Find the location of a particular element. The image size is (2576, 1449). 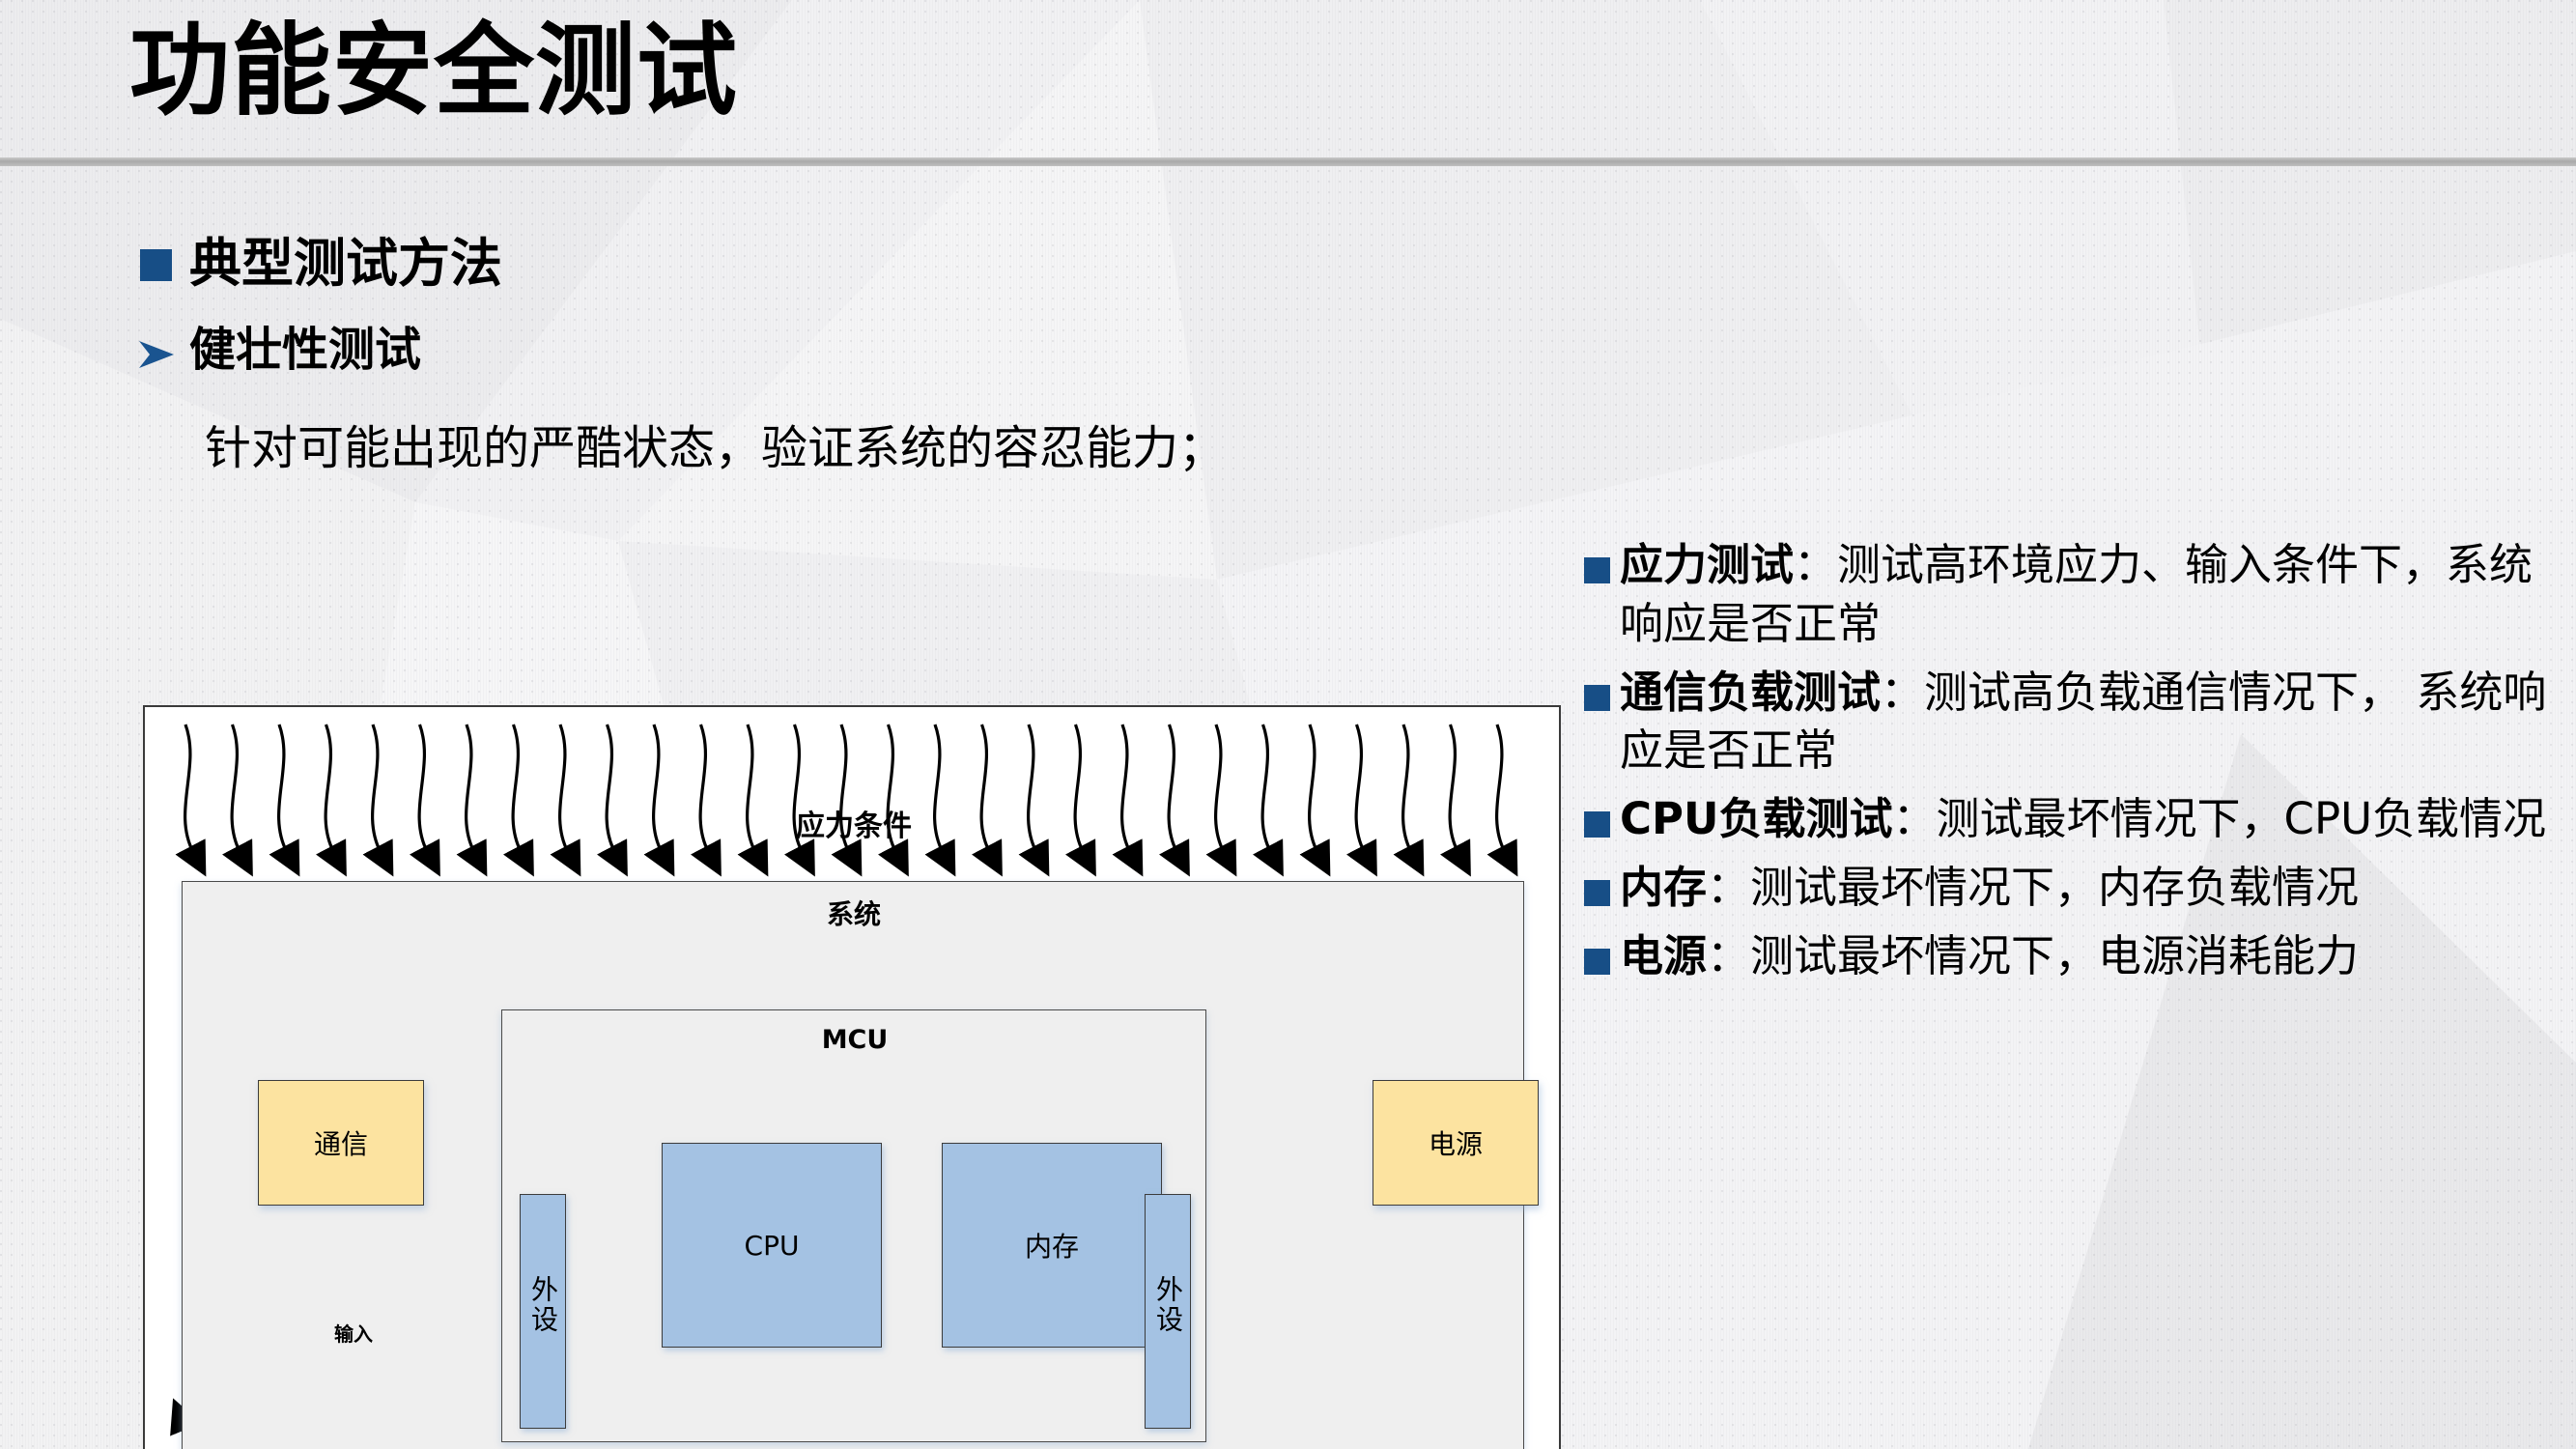

right-panel-item-text: 电源：测试最坏情况下，电源消耗能力 is located at coordinates (1989, 956).